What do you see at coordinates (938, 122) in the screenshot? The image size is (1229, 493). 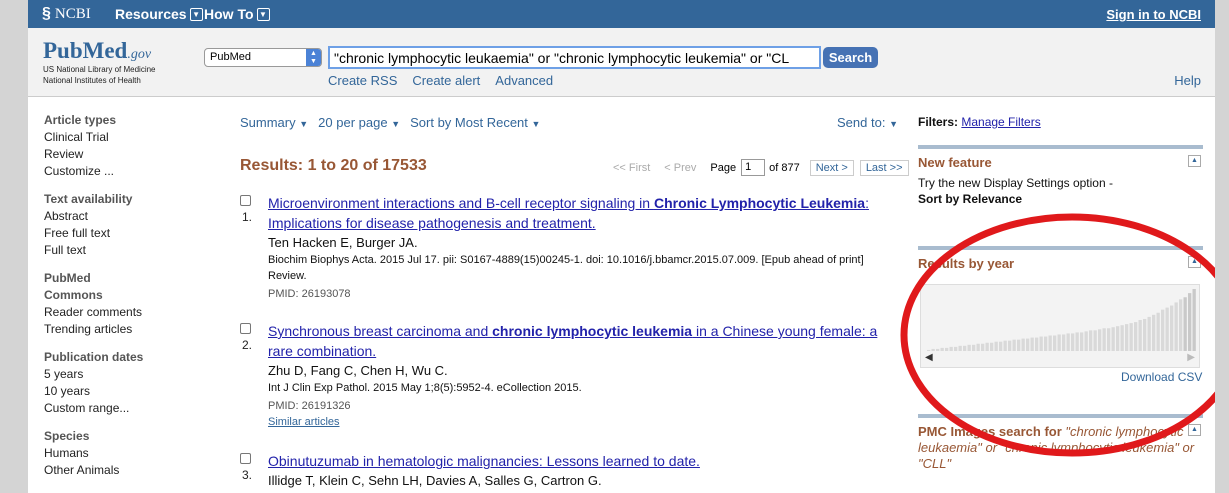 I see `filters-label: Filters:` at bounding box center [938, 122].